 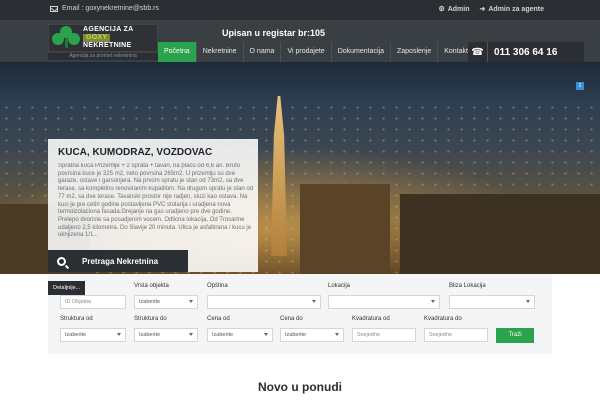 I want to click on bliza-lokacija-select, so click(x=492, y=302).